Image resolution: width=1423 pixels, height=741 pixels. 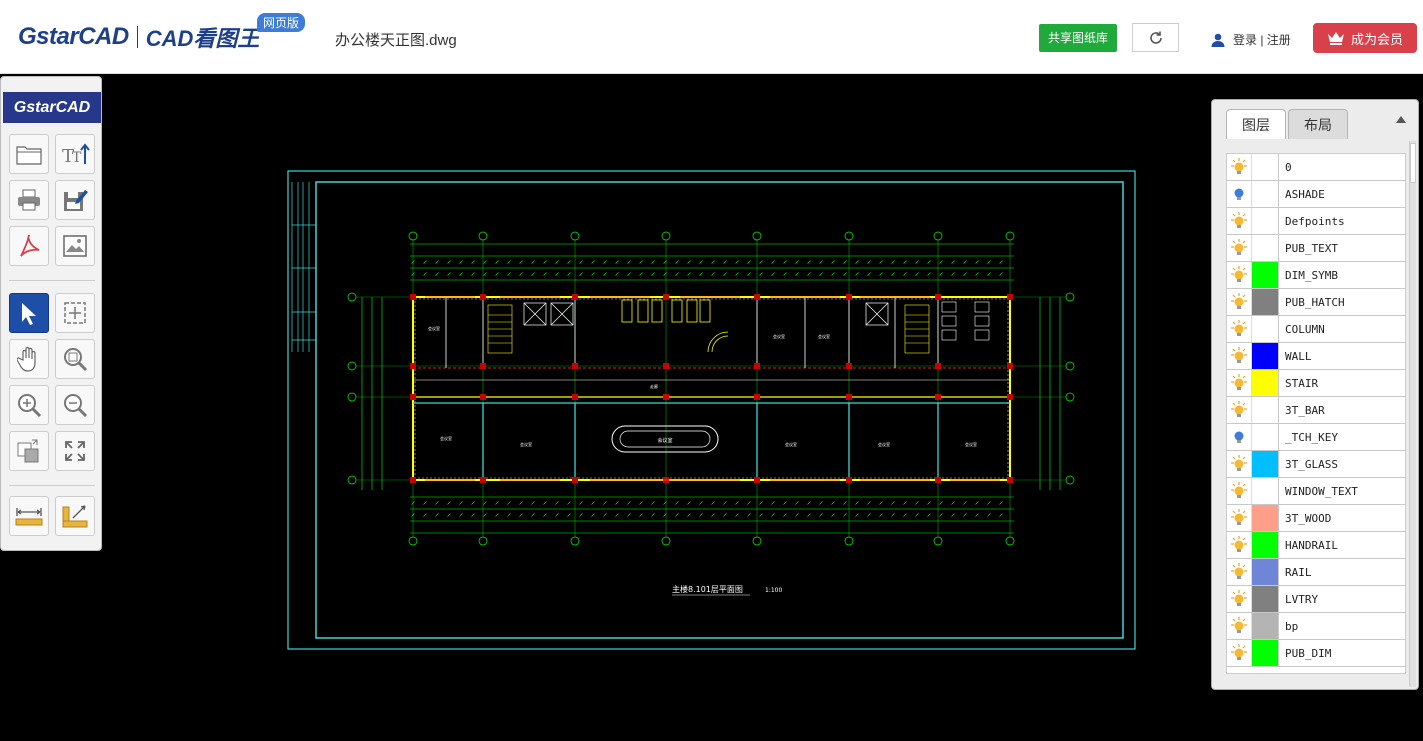 What do you see at coordinates (1316, 383) in the screenshot?
I see `layer-row: STAIR` at bounding box center [1316, 383].